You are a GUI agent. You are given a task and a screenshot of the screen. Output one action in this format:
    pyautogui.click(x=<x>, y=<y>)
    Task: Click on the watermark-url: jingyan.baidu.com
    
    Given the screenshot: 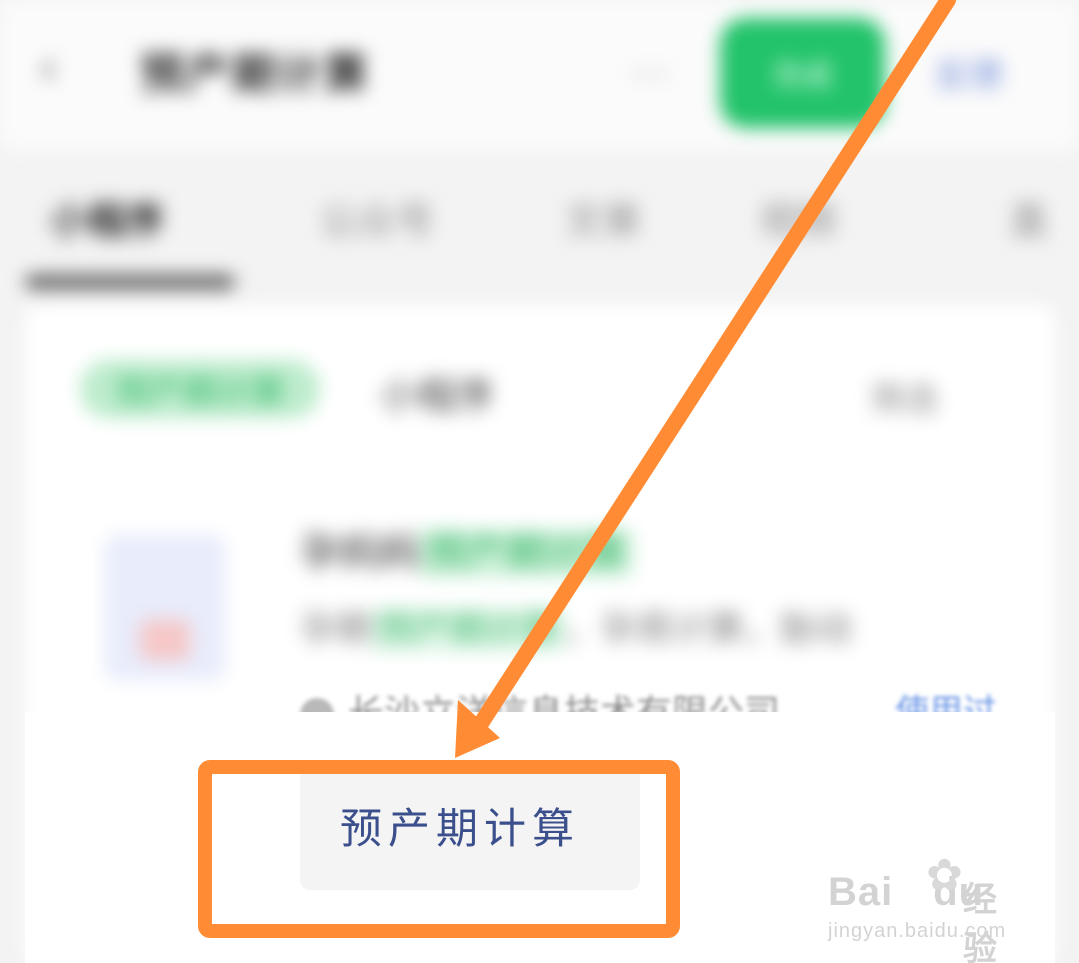 What is the action you would take?
    pyautogui.click(x=917, y=931)
    